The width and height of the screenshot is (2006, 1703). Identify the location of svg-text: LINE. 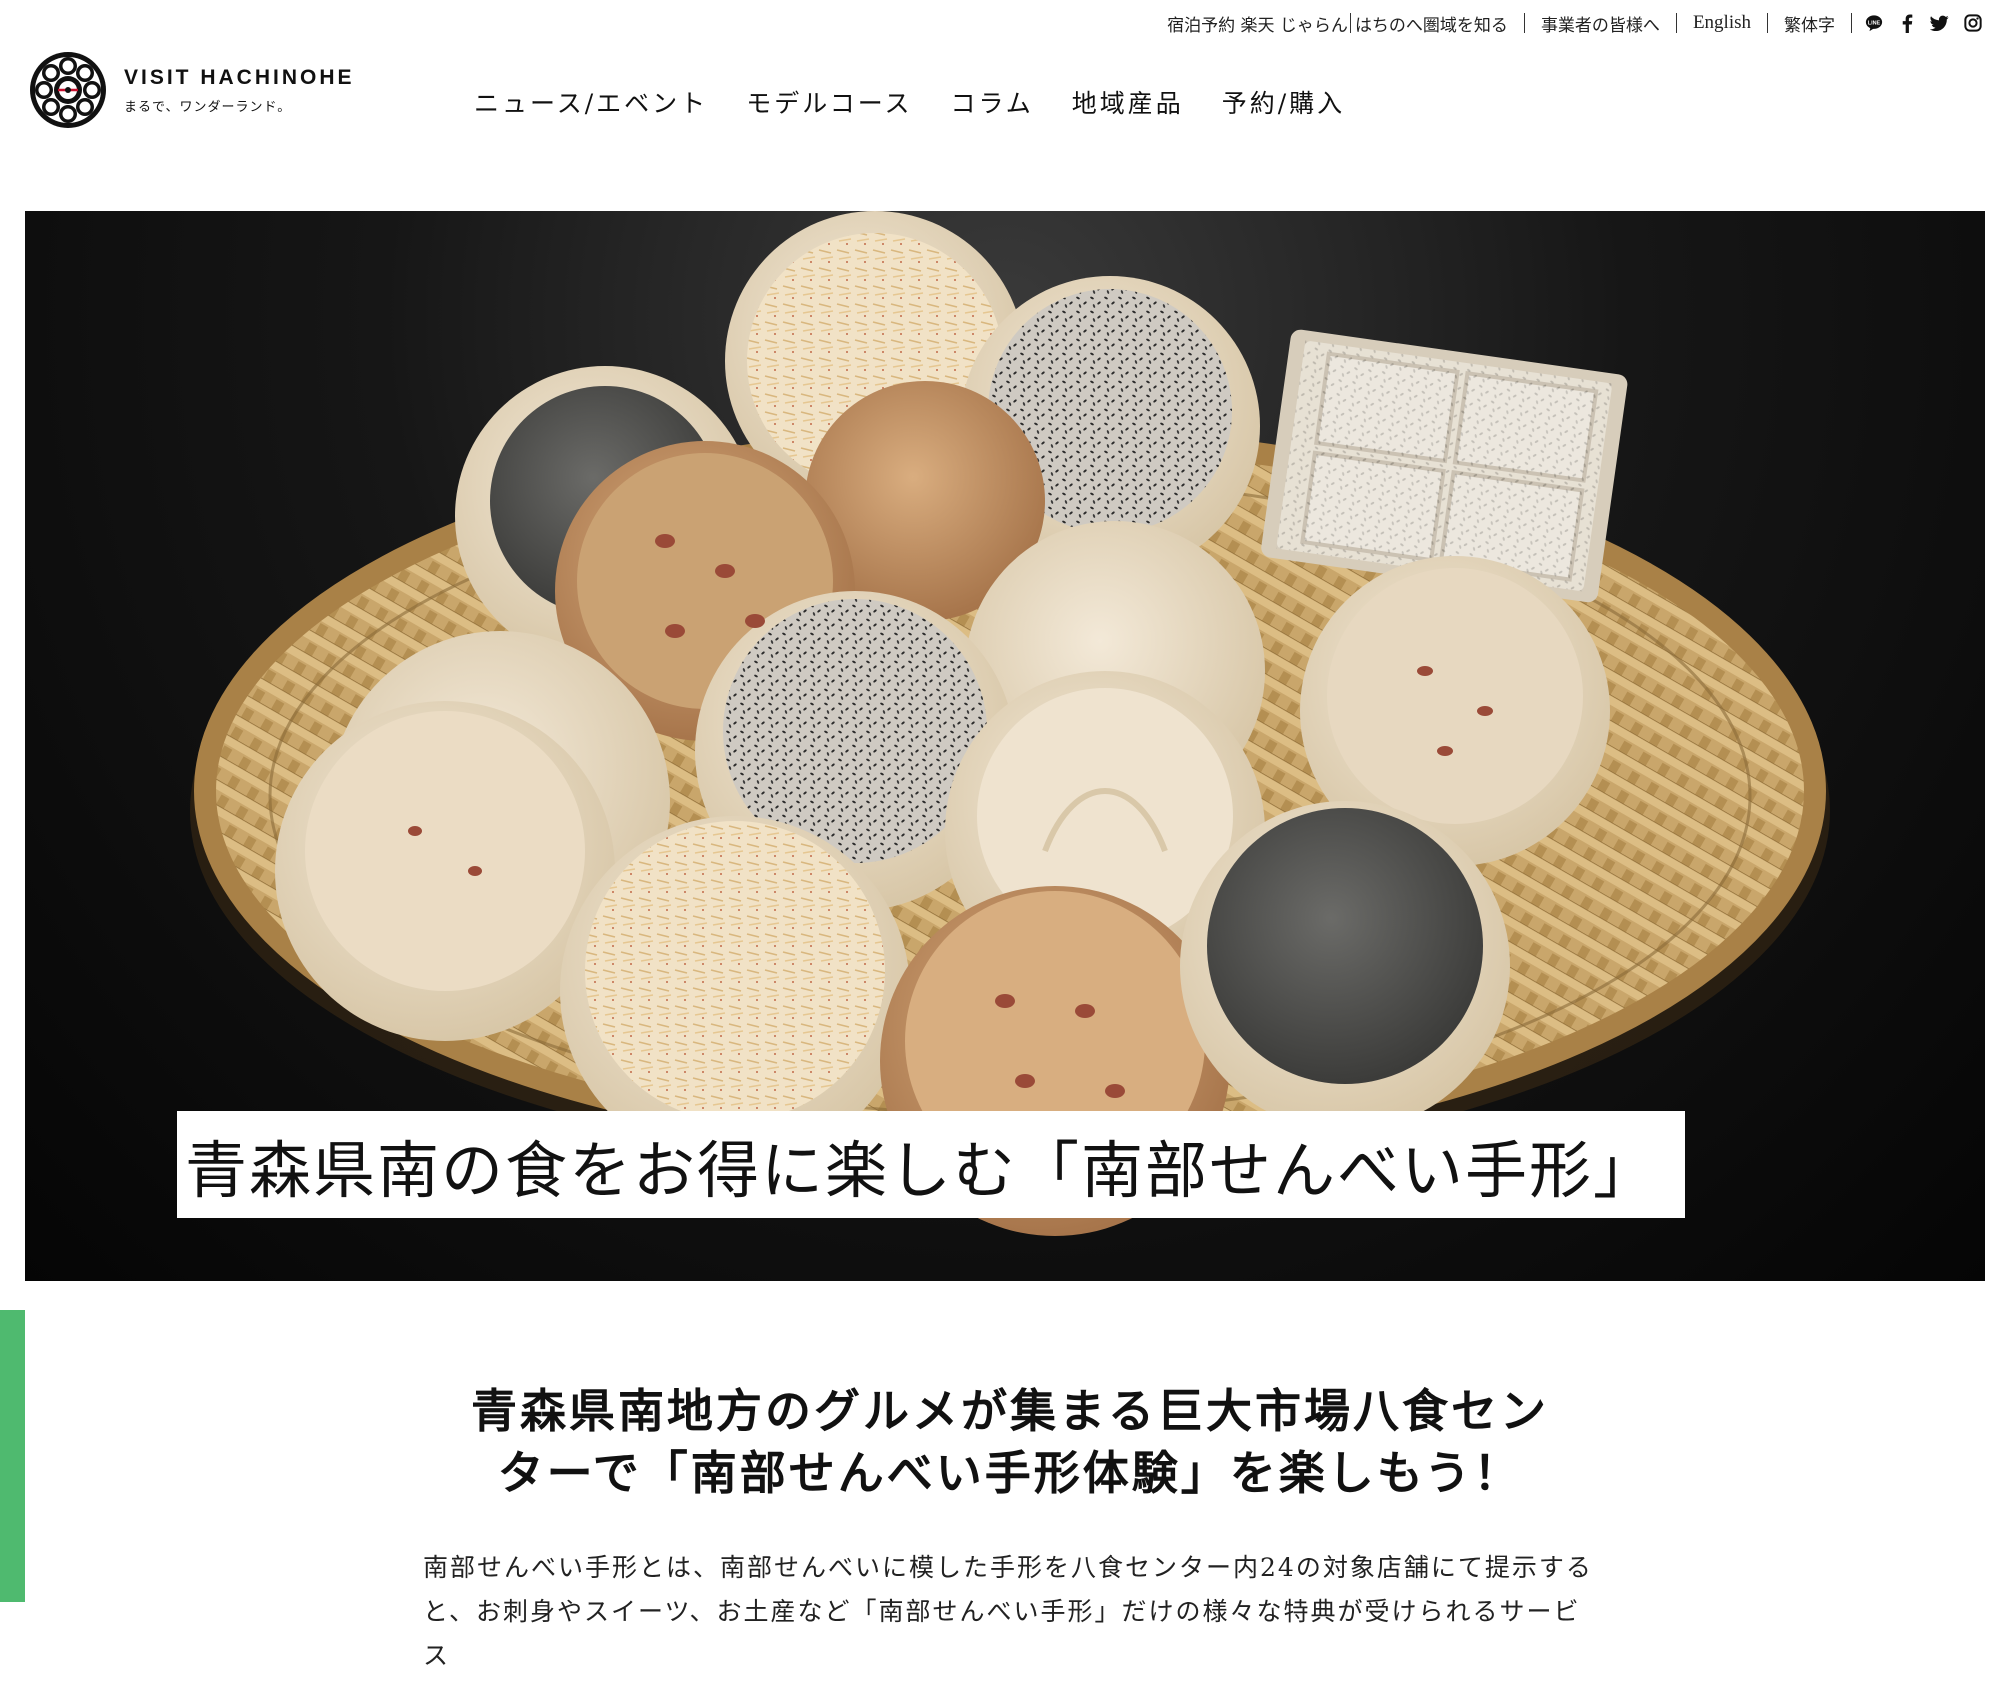
(1873, 23).